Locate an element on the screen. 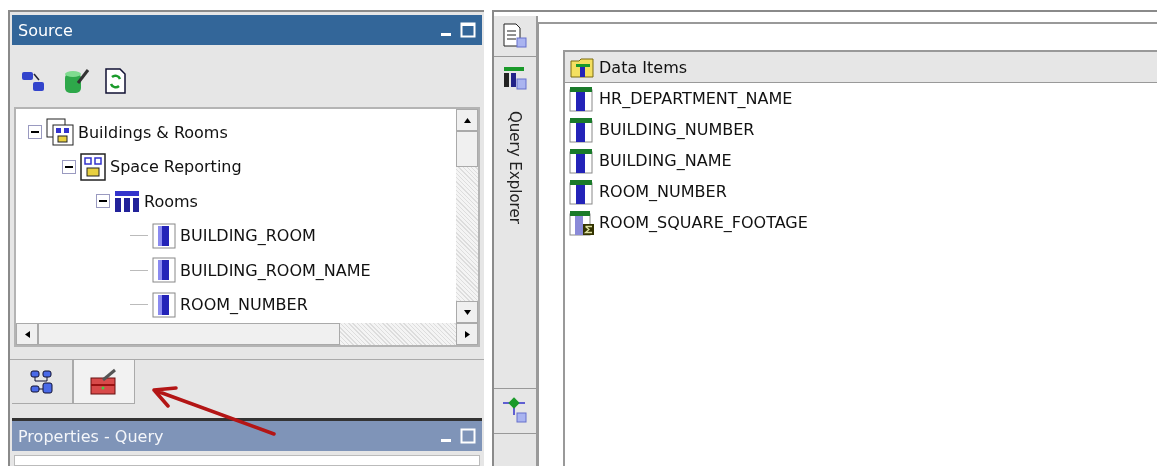 The width and height of the screenshot is (1157, 466). data-item: BUILDING_NAME is located at coordinates (665, 160).